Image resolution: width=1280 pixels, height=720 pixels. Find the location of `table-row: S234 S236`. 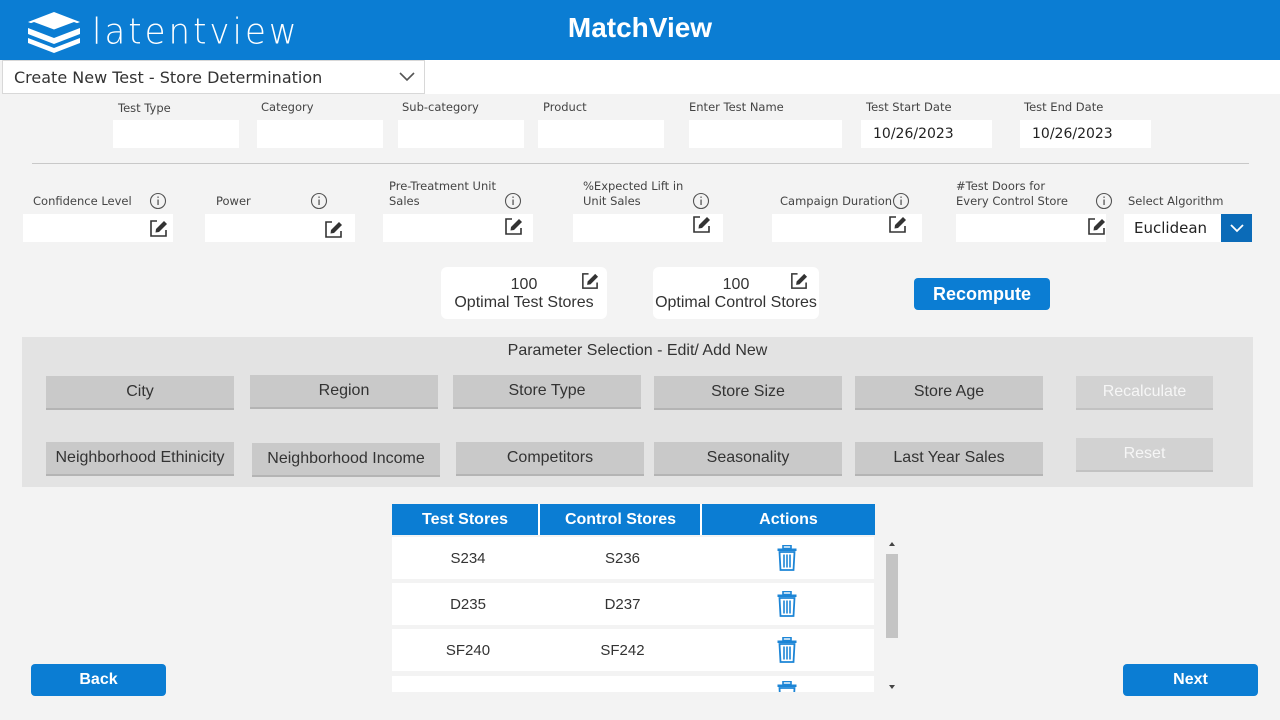

table-row: S234 S236 is located at coordinates (633, 558).